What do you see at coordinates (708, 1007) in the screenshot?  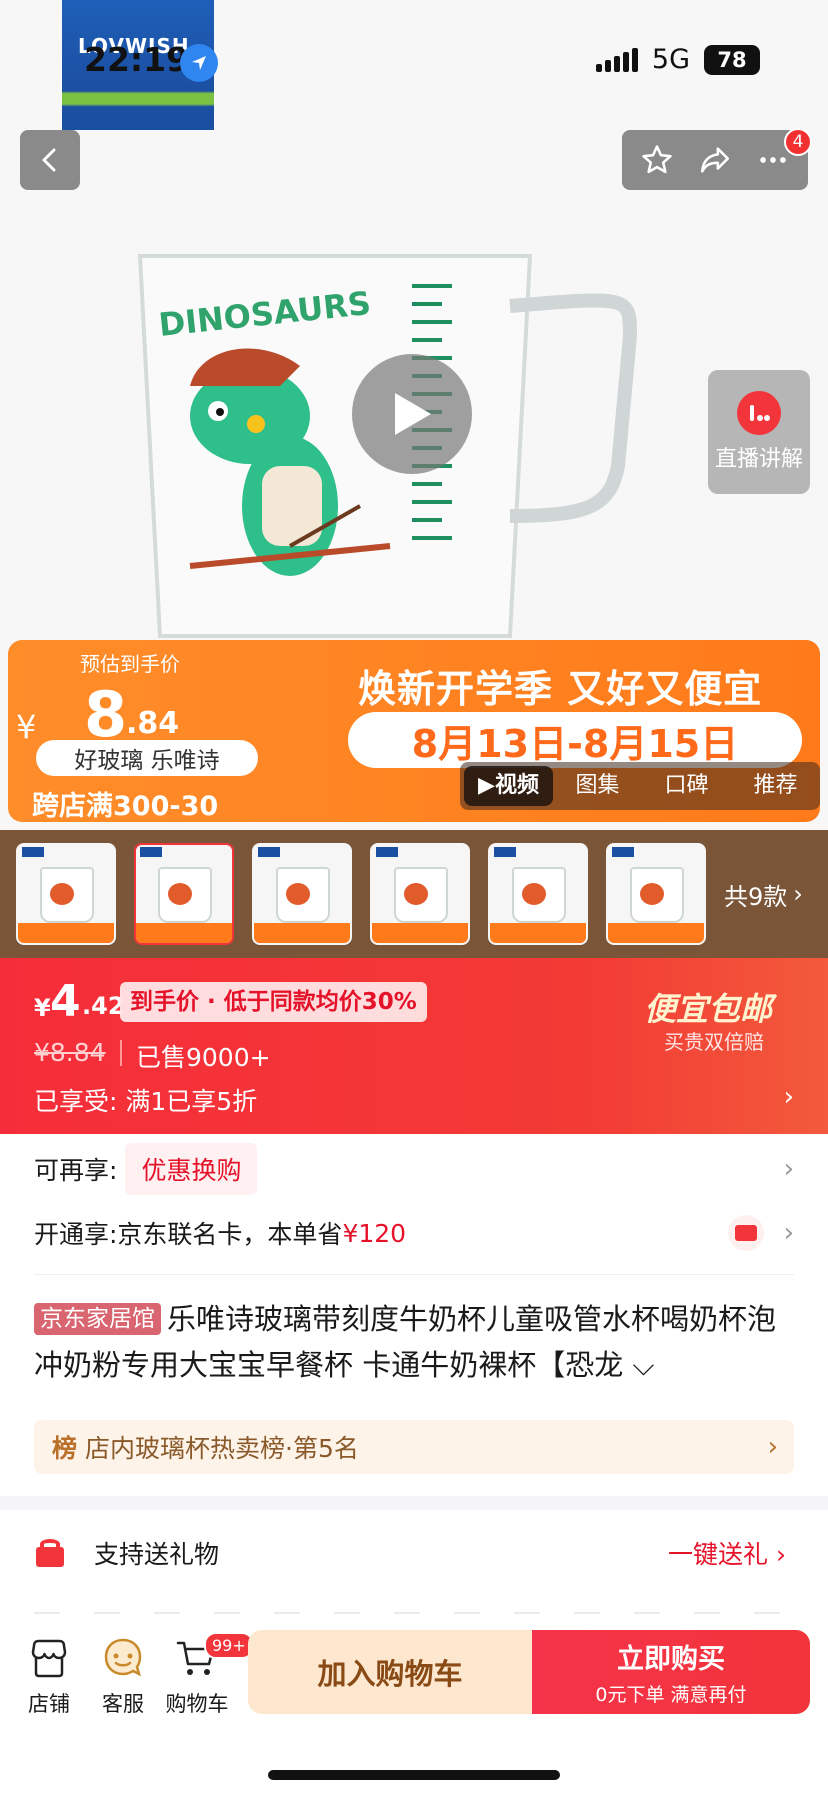 I see `cheap-shipping-badge: 便宜包邮` at bounding box center [708, 1007].